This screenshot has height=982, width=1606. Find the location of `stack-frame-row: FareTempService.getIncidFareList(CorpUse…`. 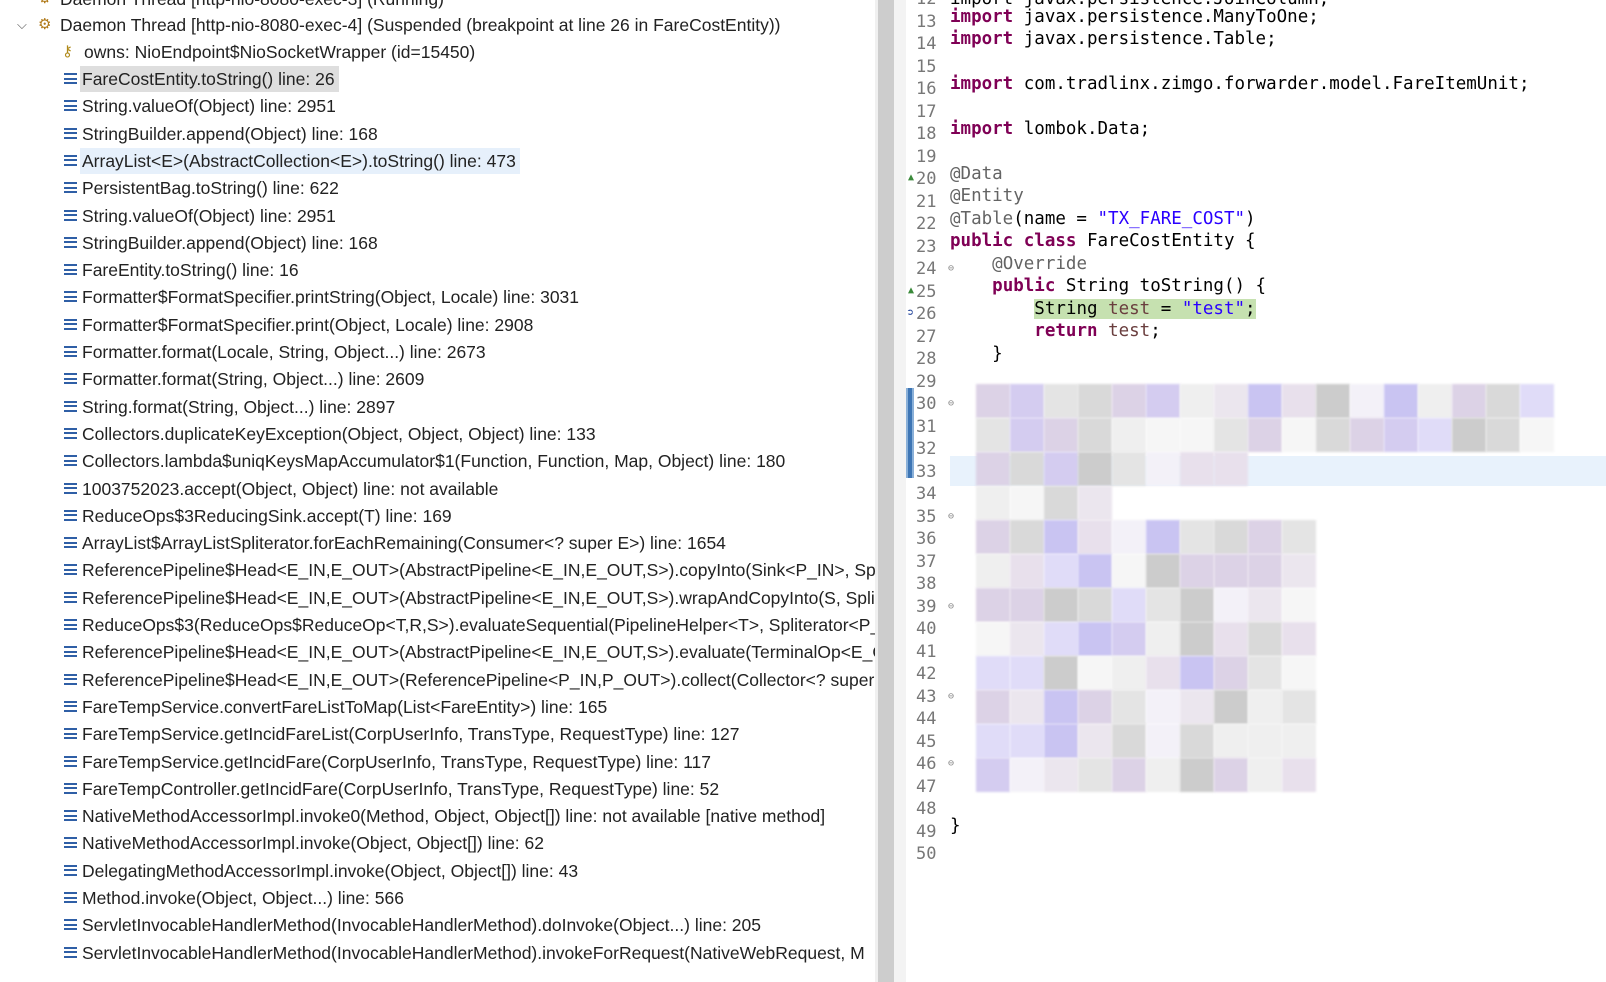

stack-frame-row: FareTempService.getIncidFareList(CorpUse… is located at coordinates (436, 734).